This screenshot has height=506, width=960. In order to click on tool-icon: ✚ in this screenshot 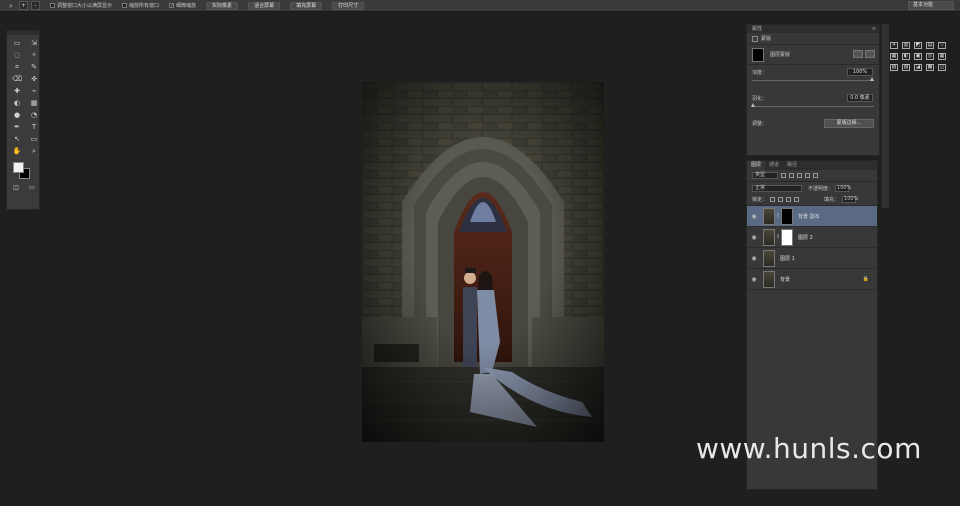, I will do `click(17, 91)`.